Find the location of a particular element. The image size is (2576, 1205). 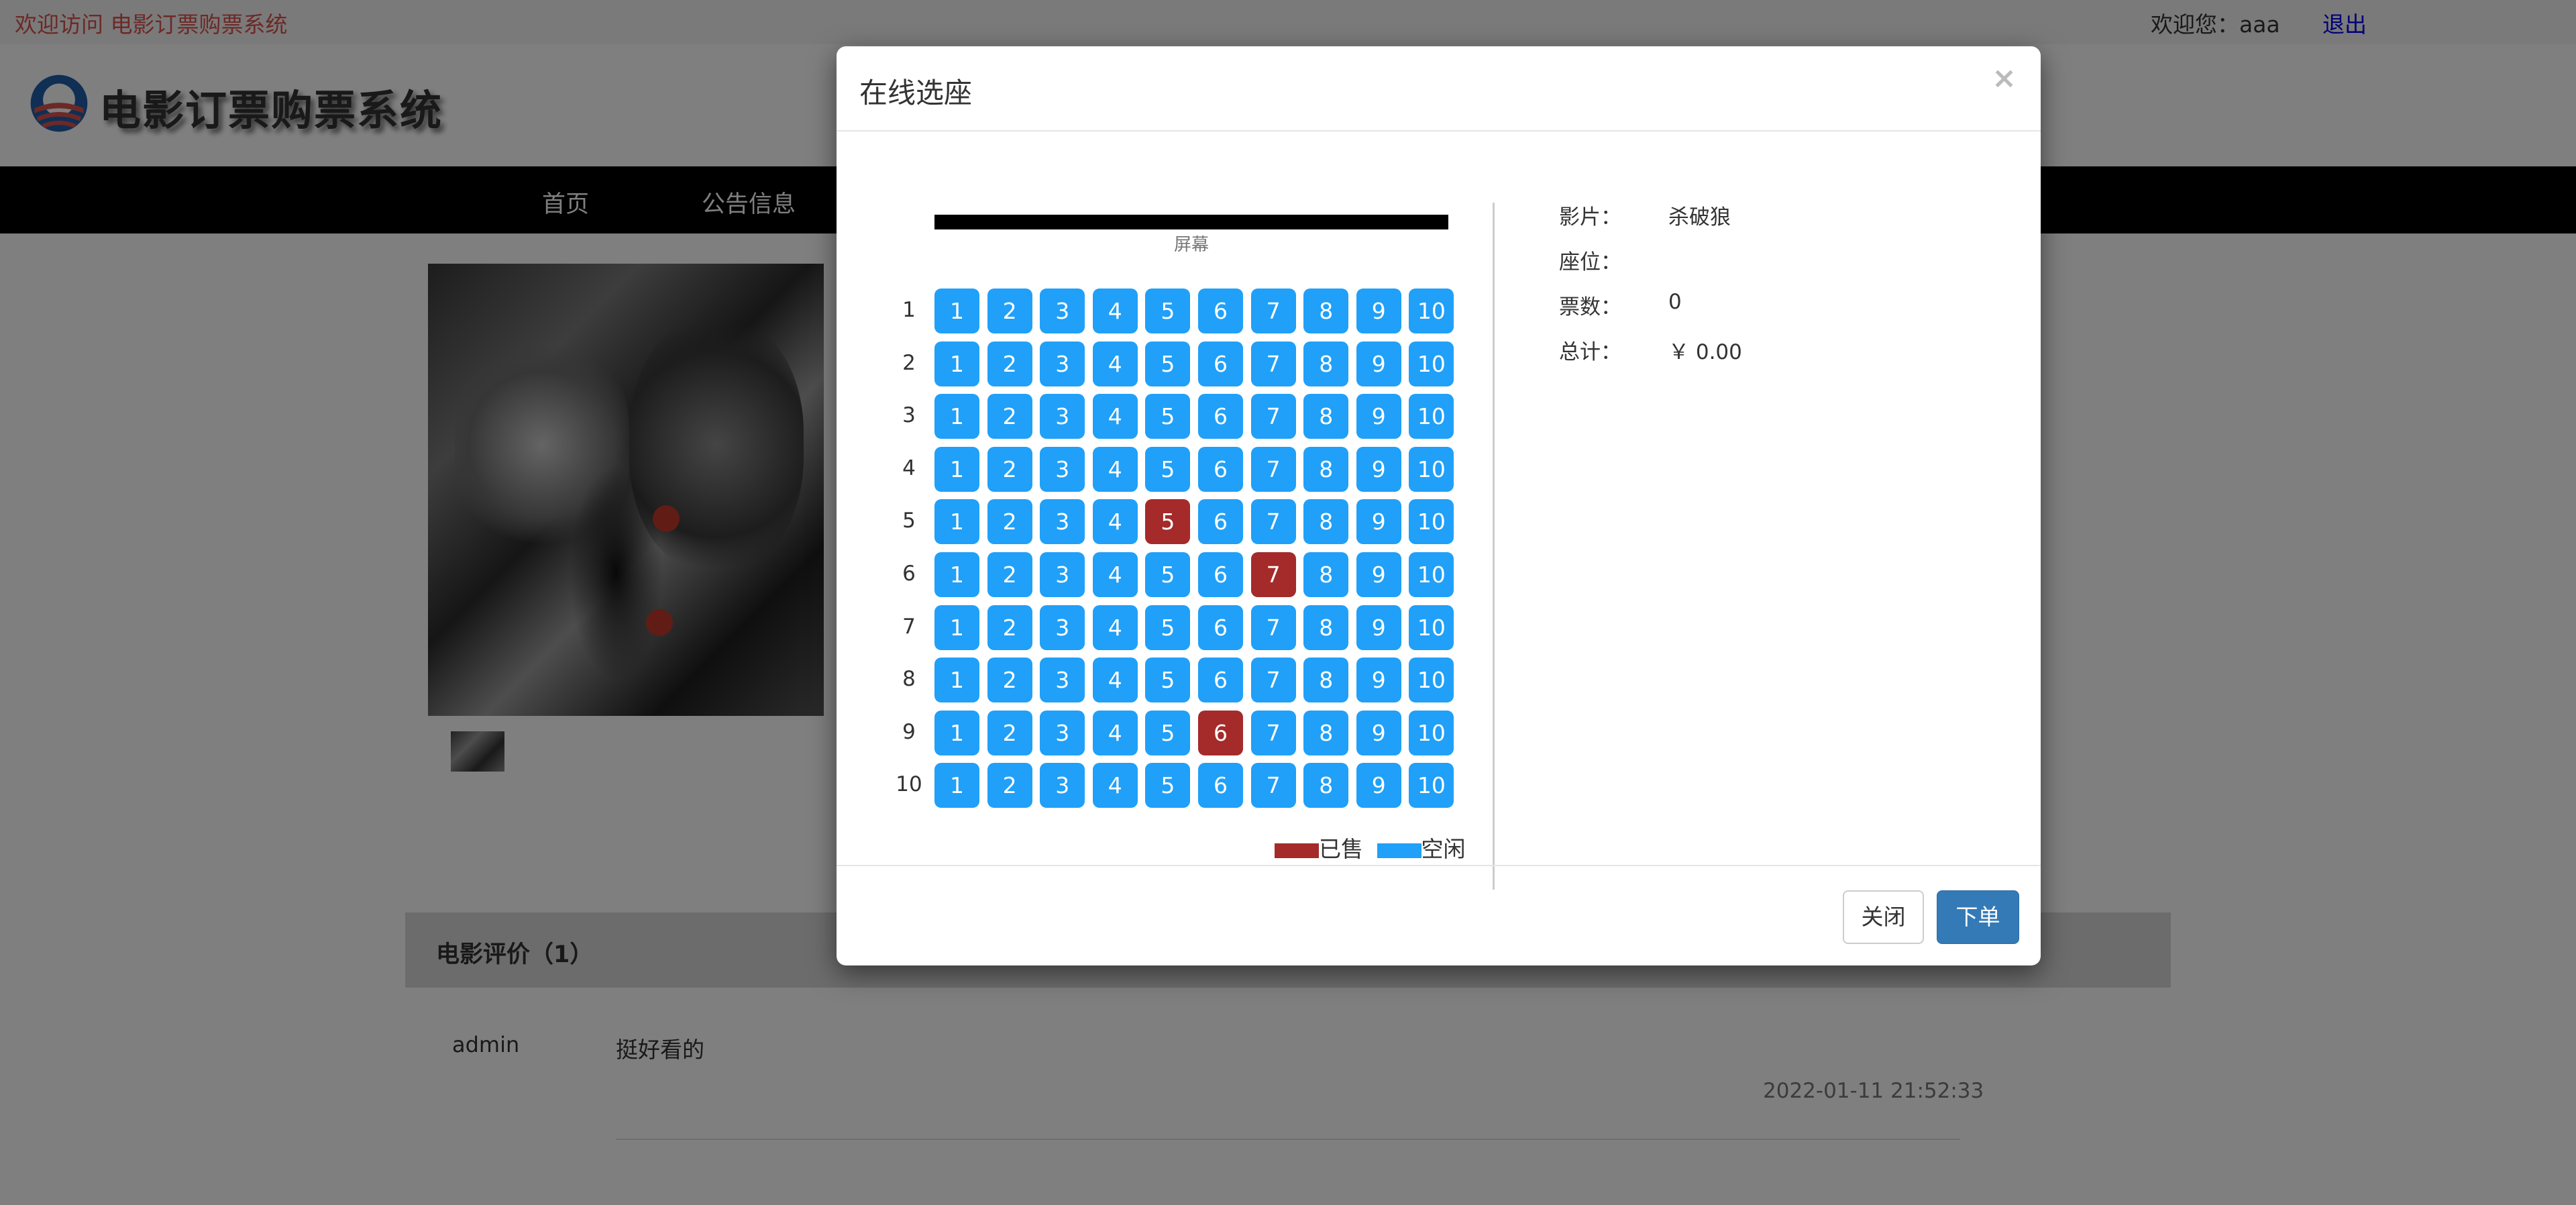

close-button: 关闭 is located at coordinates (1883, 917).